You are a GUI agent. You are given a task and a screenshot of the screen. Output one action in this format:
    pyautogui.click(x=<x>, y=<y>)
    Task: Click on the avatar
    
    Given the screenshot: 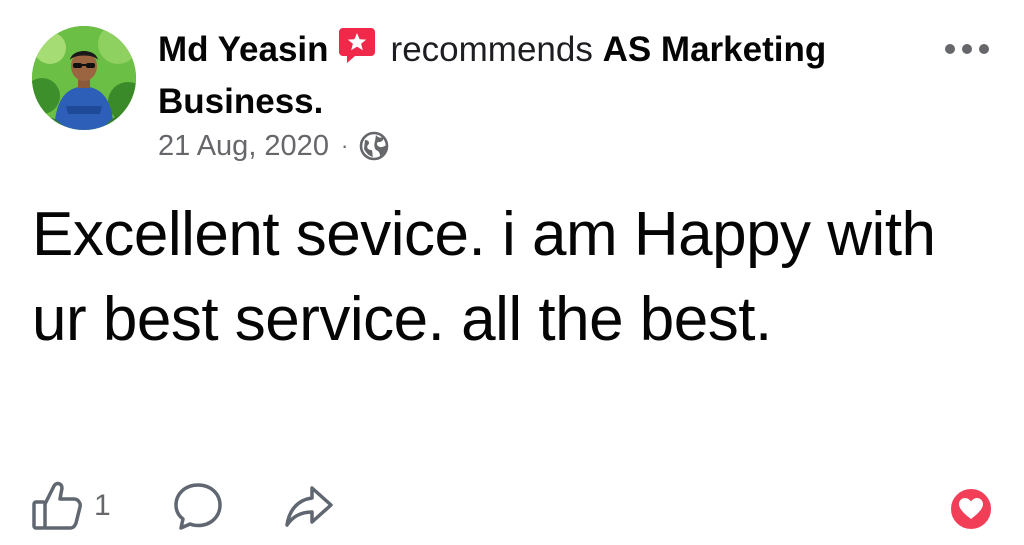 What is the action you would take?
    pyautogui.click(x=84, y=78)
    